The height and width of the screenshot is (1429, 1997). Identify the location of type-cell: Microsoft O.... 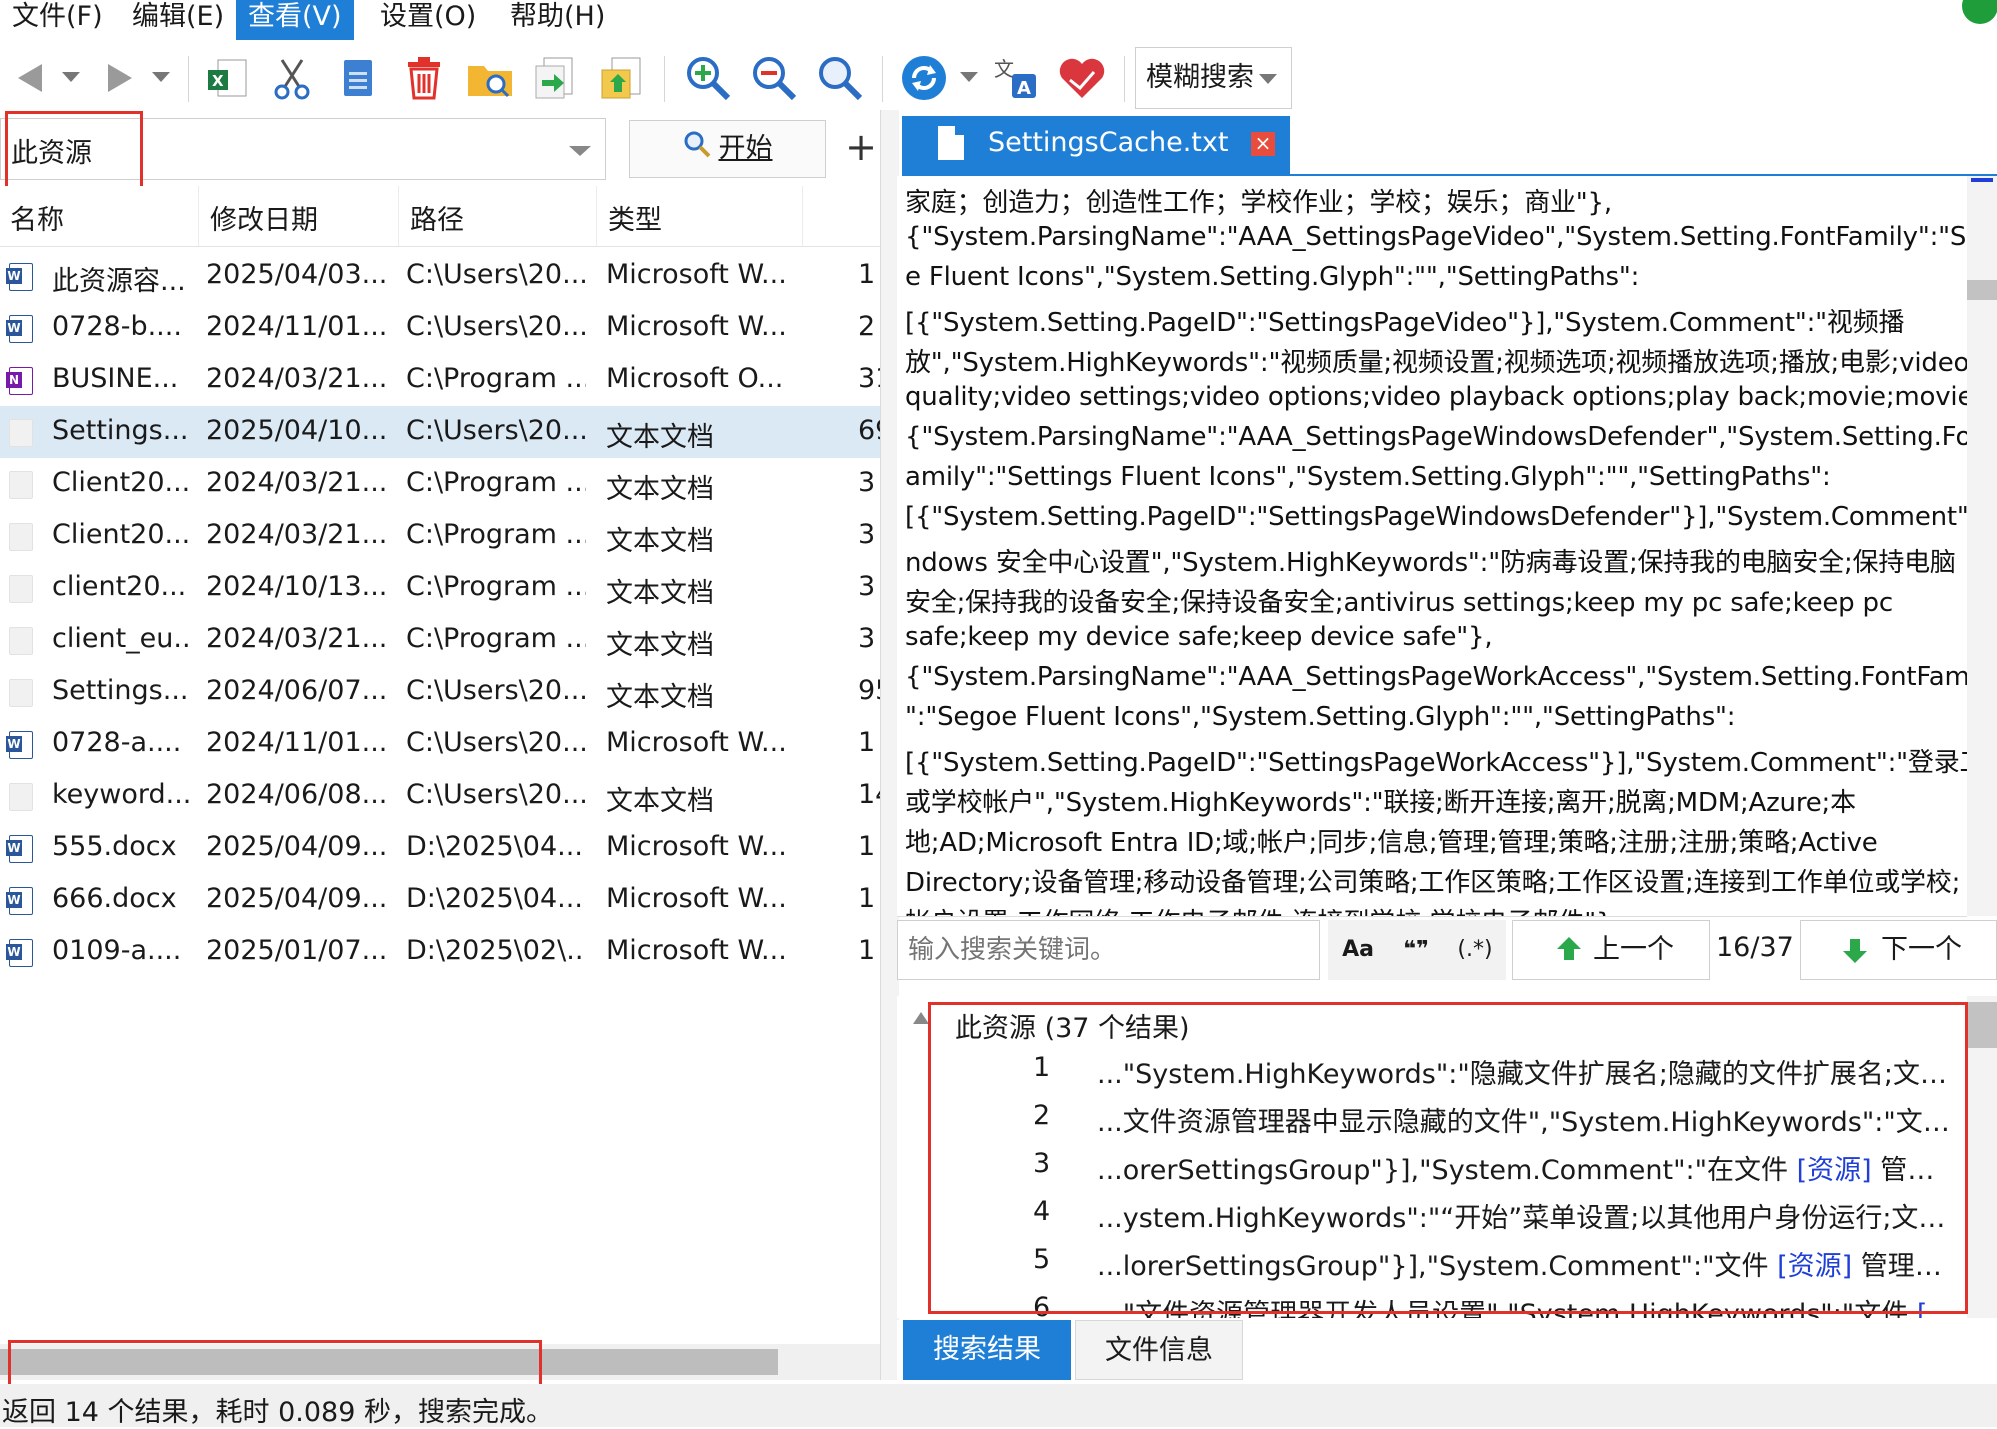
(695, 378).